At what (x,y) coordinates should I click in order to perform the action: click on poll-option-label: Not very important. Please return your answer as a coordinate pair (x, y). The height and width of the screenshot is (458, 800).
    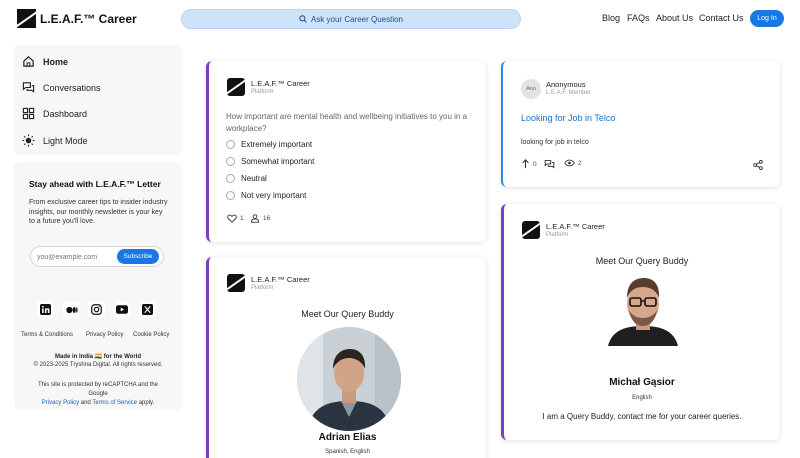
    Looking at the image, I should click on (274, 195).